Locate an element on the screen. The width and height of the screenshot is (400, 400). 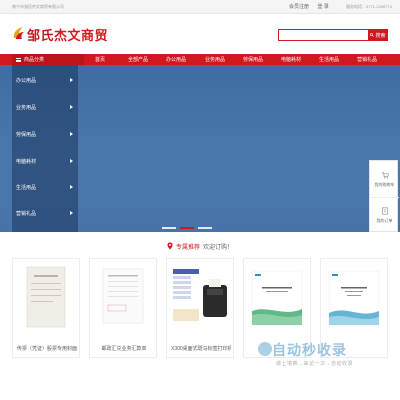
recommend-heading: 专属推荐 欢迎订购！ is located at coordinates (200, 246).